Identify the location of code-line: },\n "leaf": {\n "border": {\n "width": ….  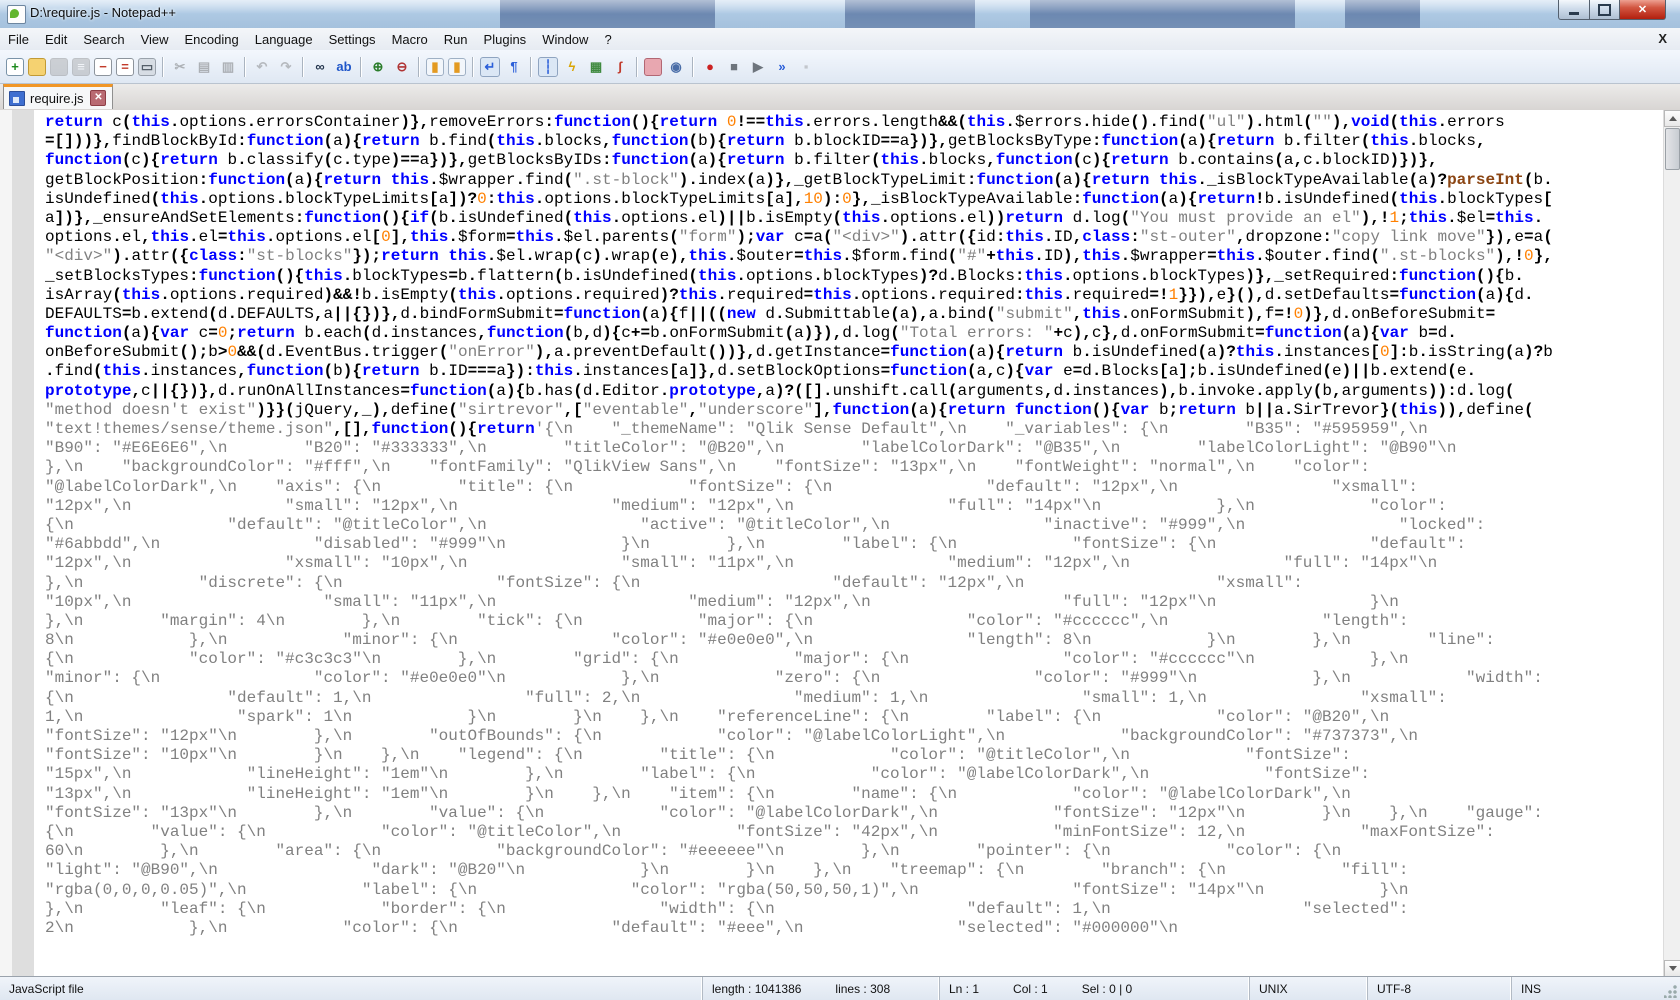
(727, 908).